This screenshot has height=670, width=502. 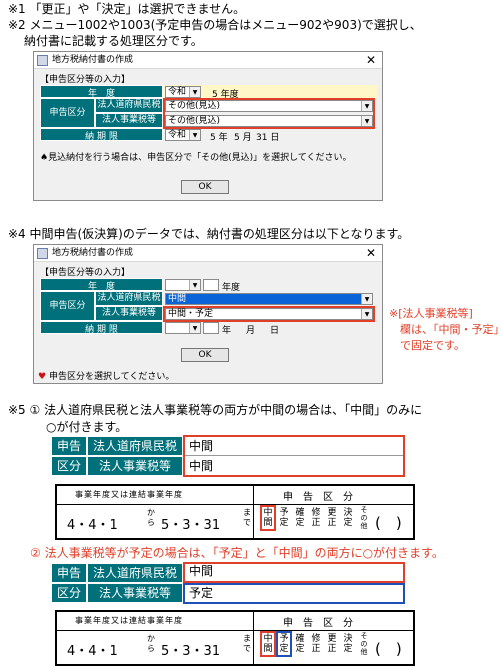 I want to click on form-2-header-left: 事業年度又は連結事業年度, so click(x=129, y=620).